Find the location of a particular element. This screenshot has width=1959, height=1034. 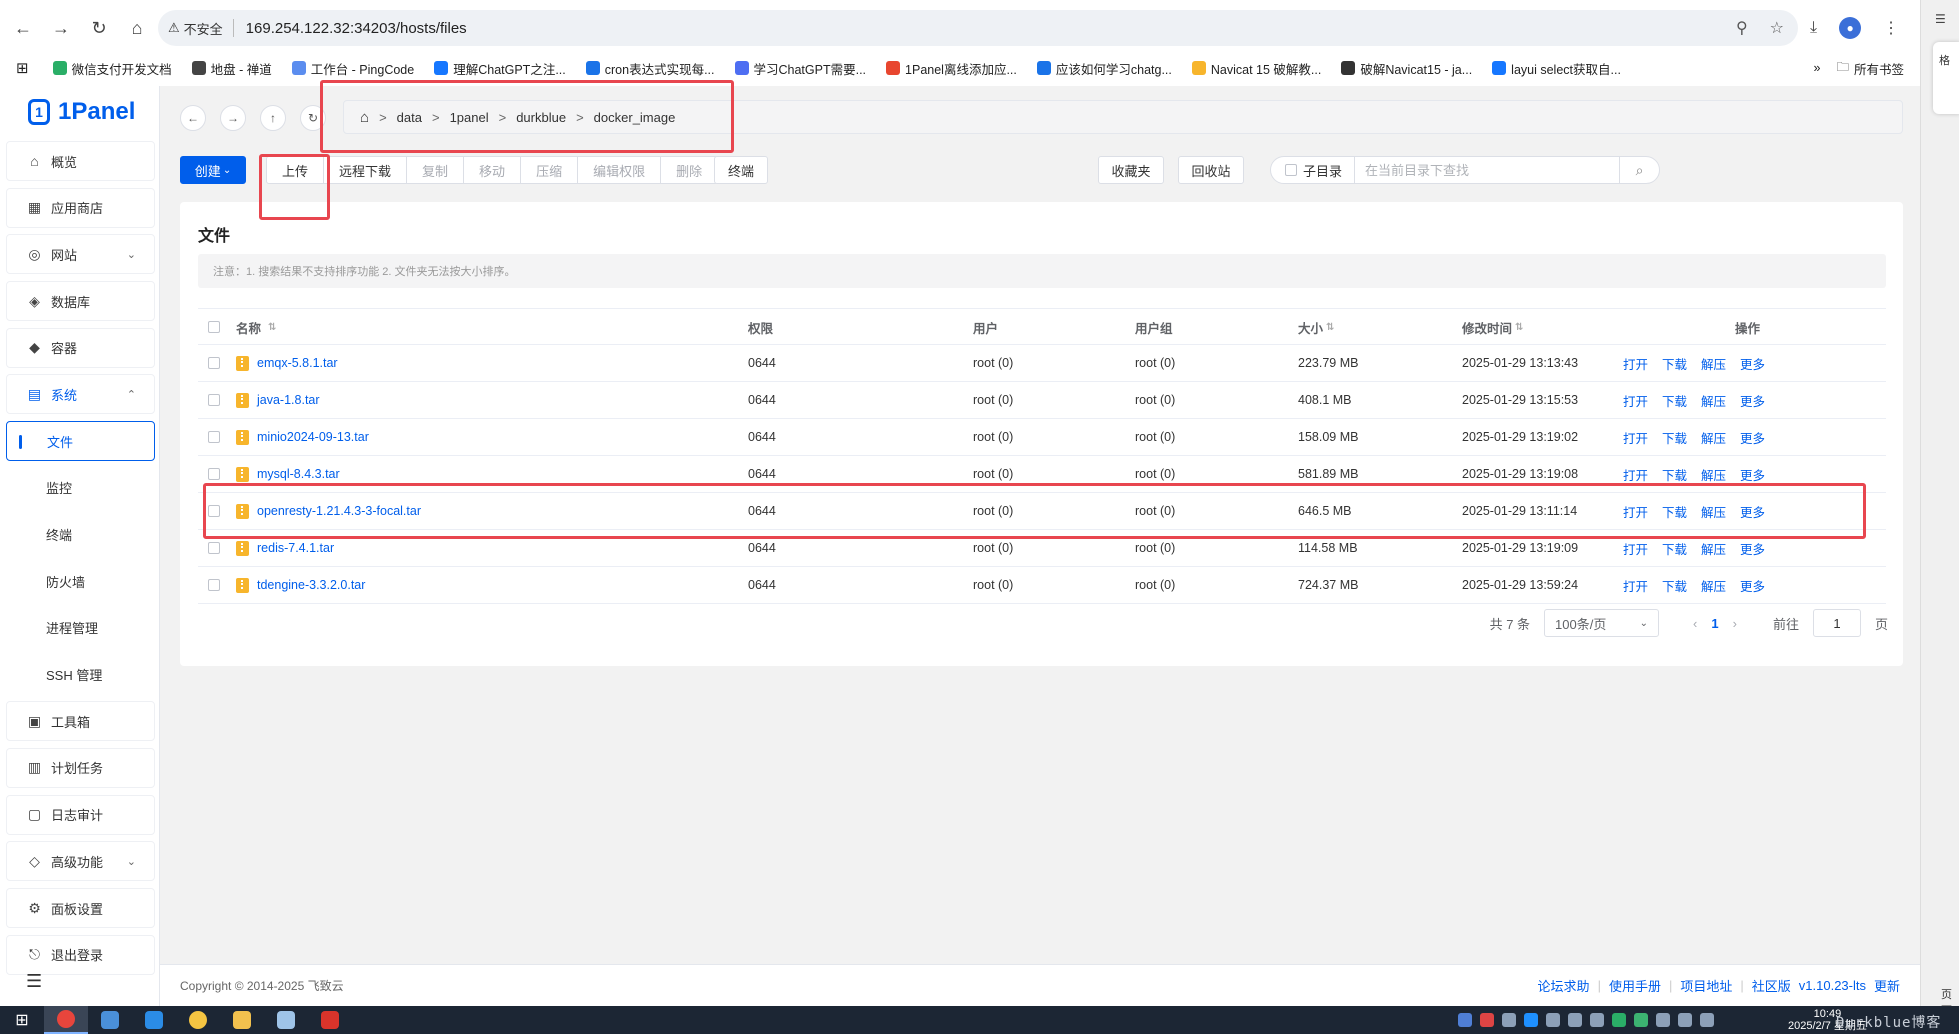

forward-nav-icon: → is located at coordinates (233, 118).